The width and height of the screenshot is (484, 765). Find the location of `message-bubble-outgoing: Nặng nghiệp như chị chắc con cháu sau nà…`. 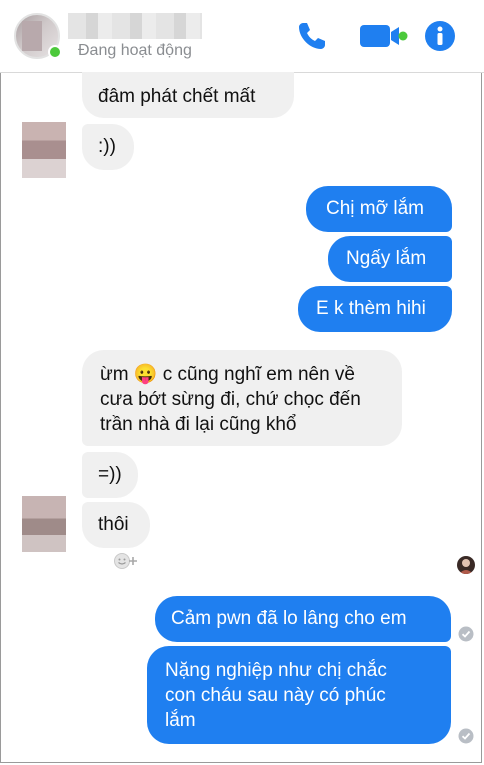

message-bubble-outgoing: Nặng nghiệp như chị chắc con cháu sau nà… is located at coordinates (299, 695).